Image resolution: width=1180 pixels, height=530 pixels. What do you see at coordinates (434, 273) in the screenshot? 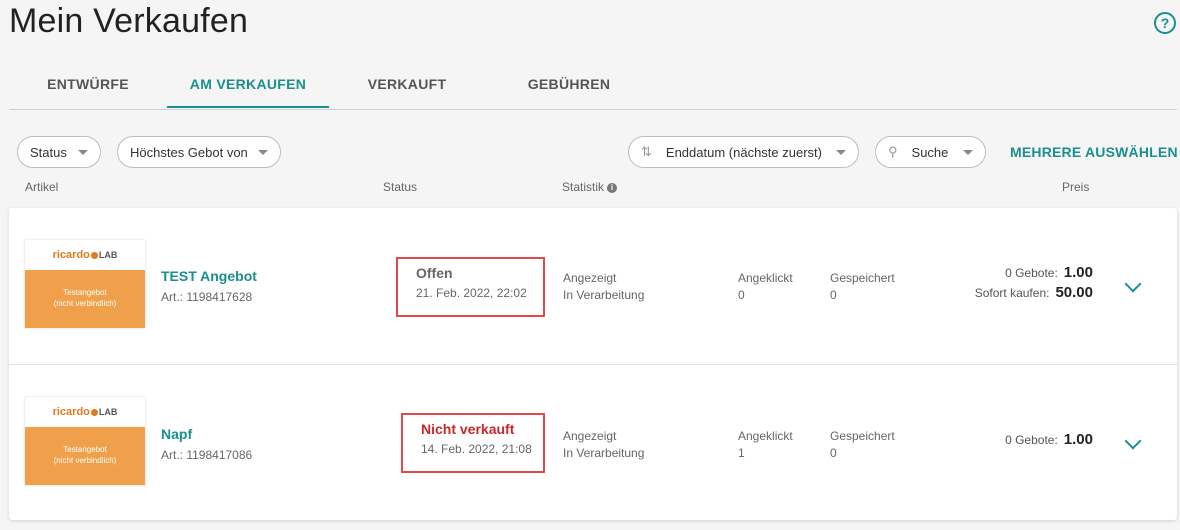
I see `status-text: Offen` at bounding box center [434, 273].